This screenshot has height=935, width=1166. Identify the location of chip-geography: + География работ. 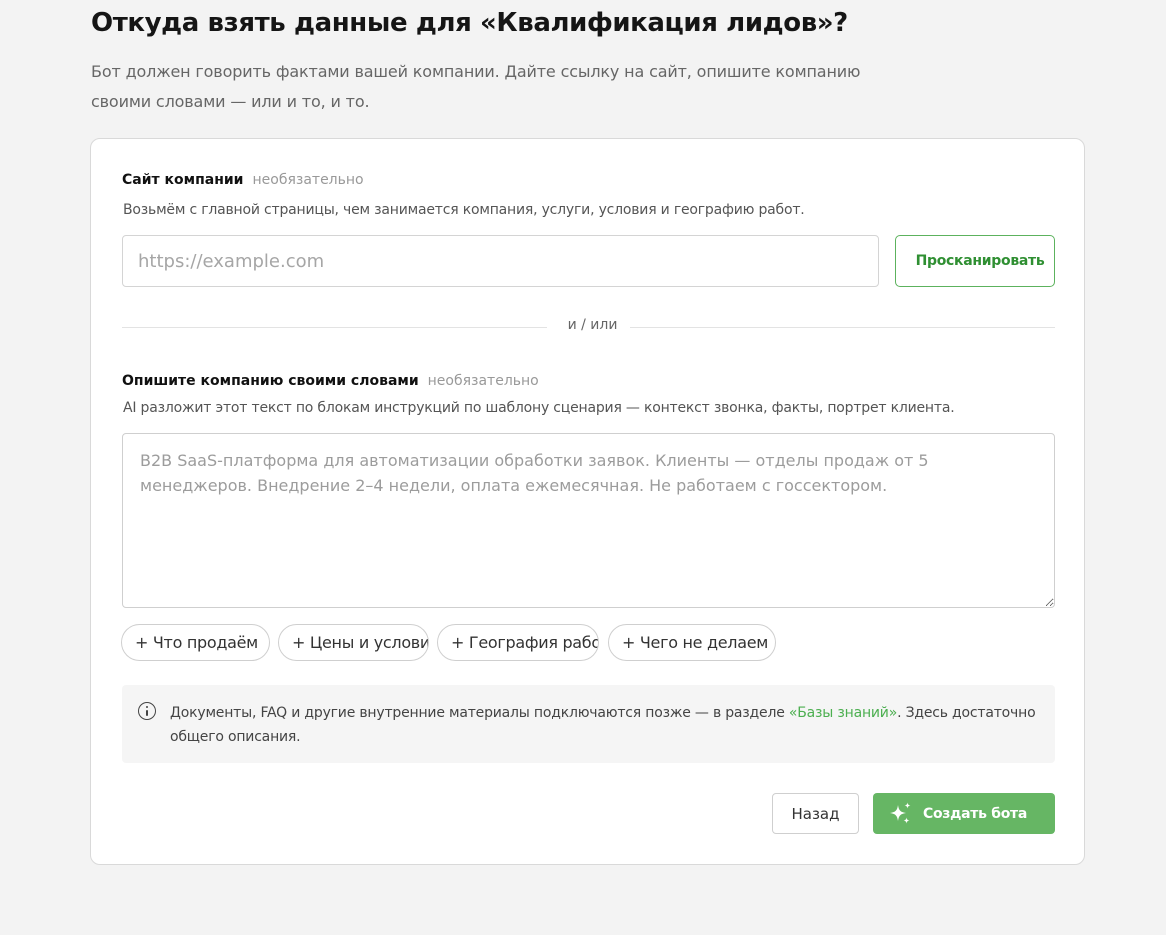
(518, 642).